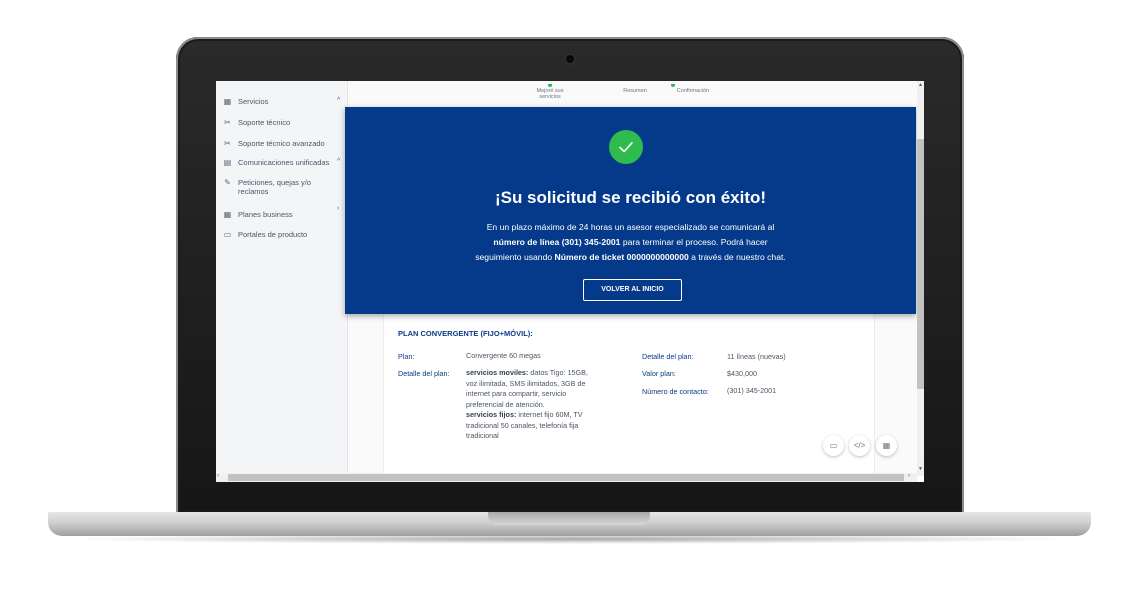  I want to click on sidebar-item-peticiones: ✎ Peticiones, quejas y/o reclamos, so click(282, 187).